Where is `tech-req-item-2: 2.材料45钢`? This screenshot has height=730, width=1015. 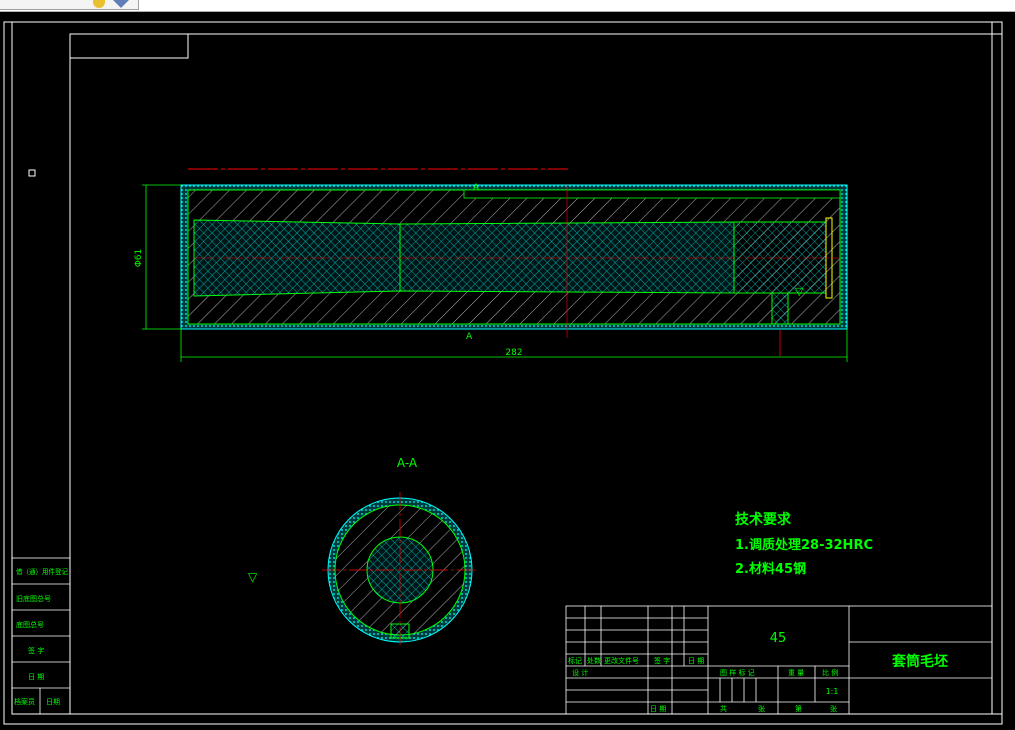 tech-req-item-2: 2.材料45钢 is located at coordinates (770, 569).